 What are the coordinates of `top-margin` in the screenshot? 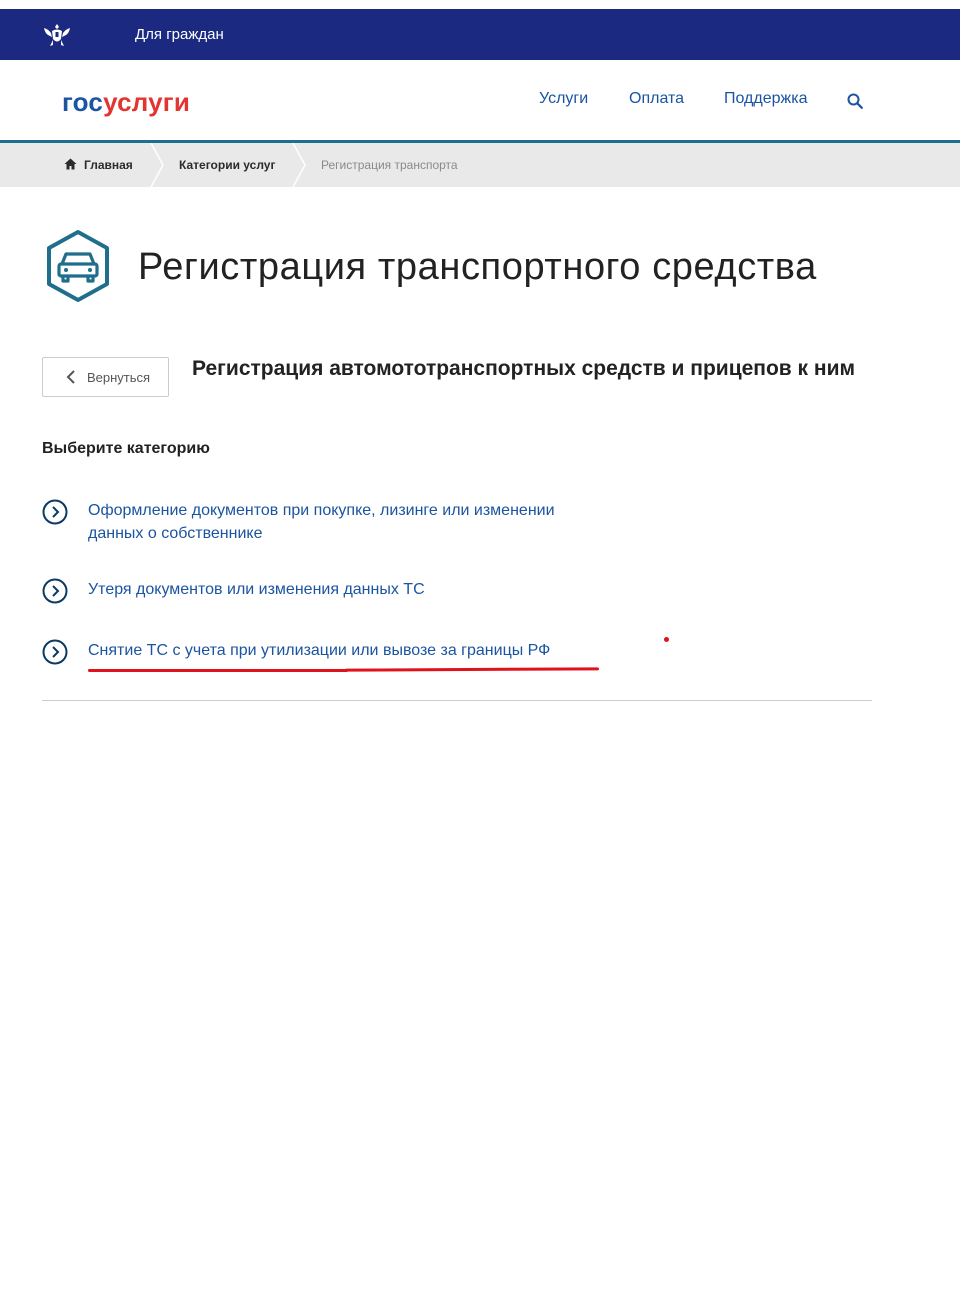 It's located at (480, 4).